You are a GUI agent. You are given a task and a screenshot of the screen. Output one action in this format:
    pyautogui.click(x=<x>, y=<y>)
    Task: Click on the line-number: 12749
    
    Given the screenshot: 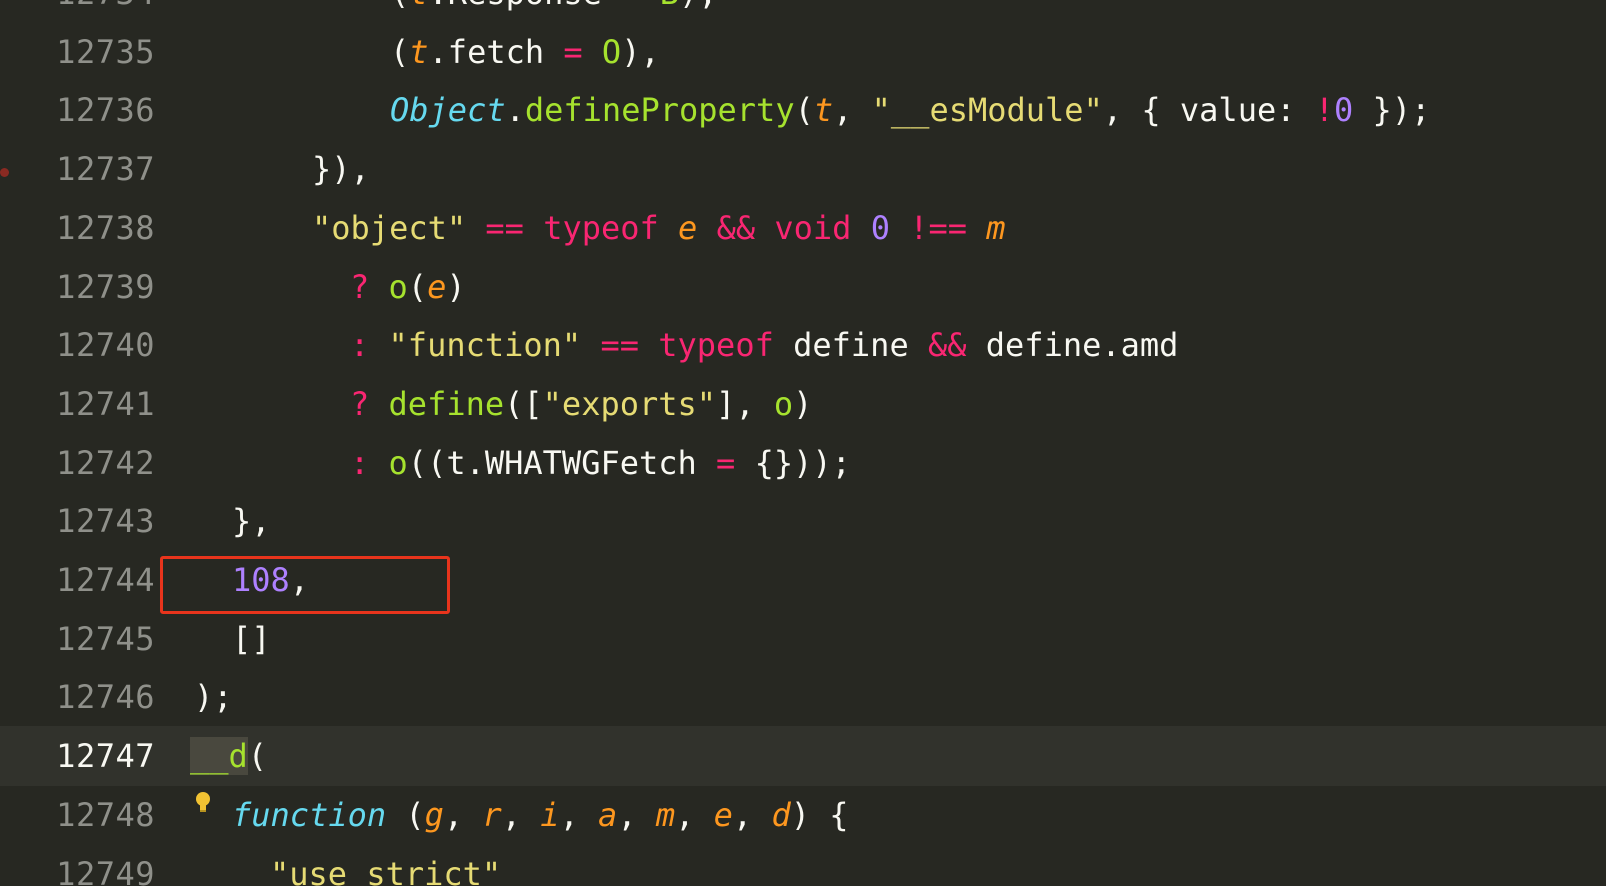 What is the action you would take?
    pyautogui.click(x=105, y=870)
    